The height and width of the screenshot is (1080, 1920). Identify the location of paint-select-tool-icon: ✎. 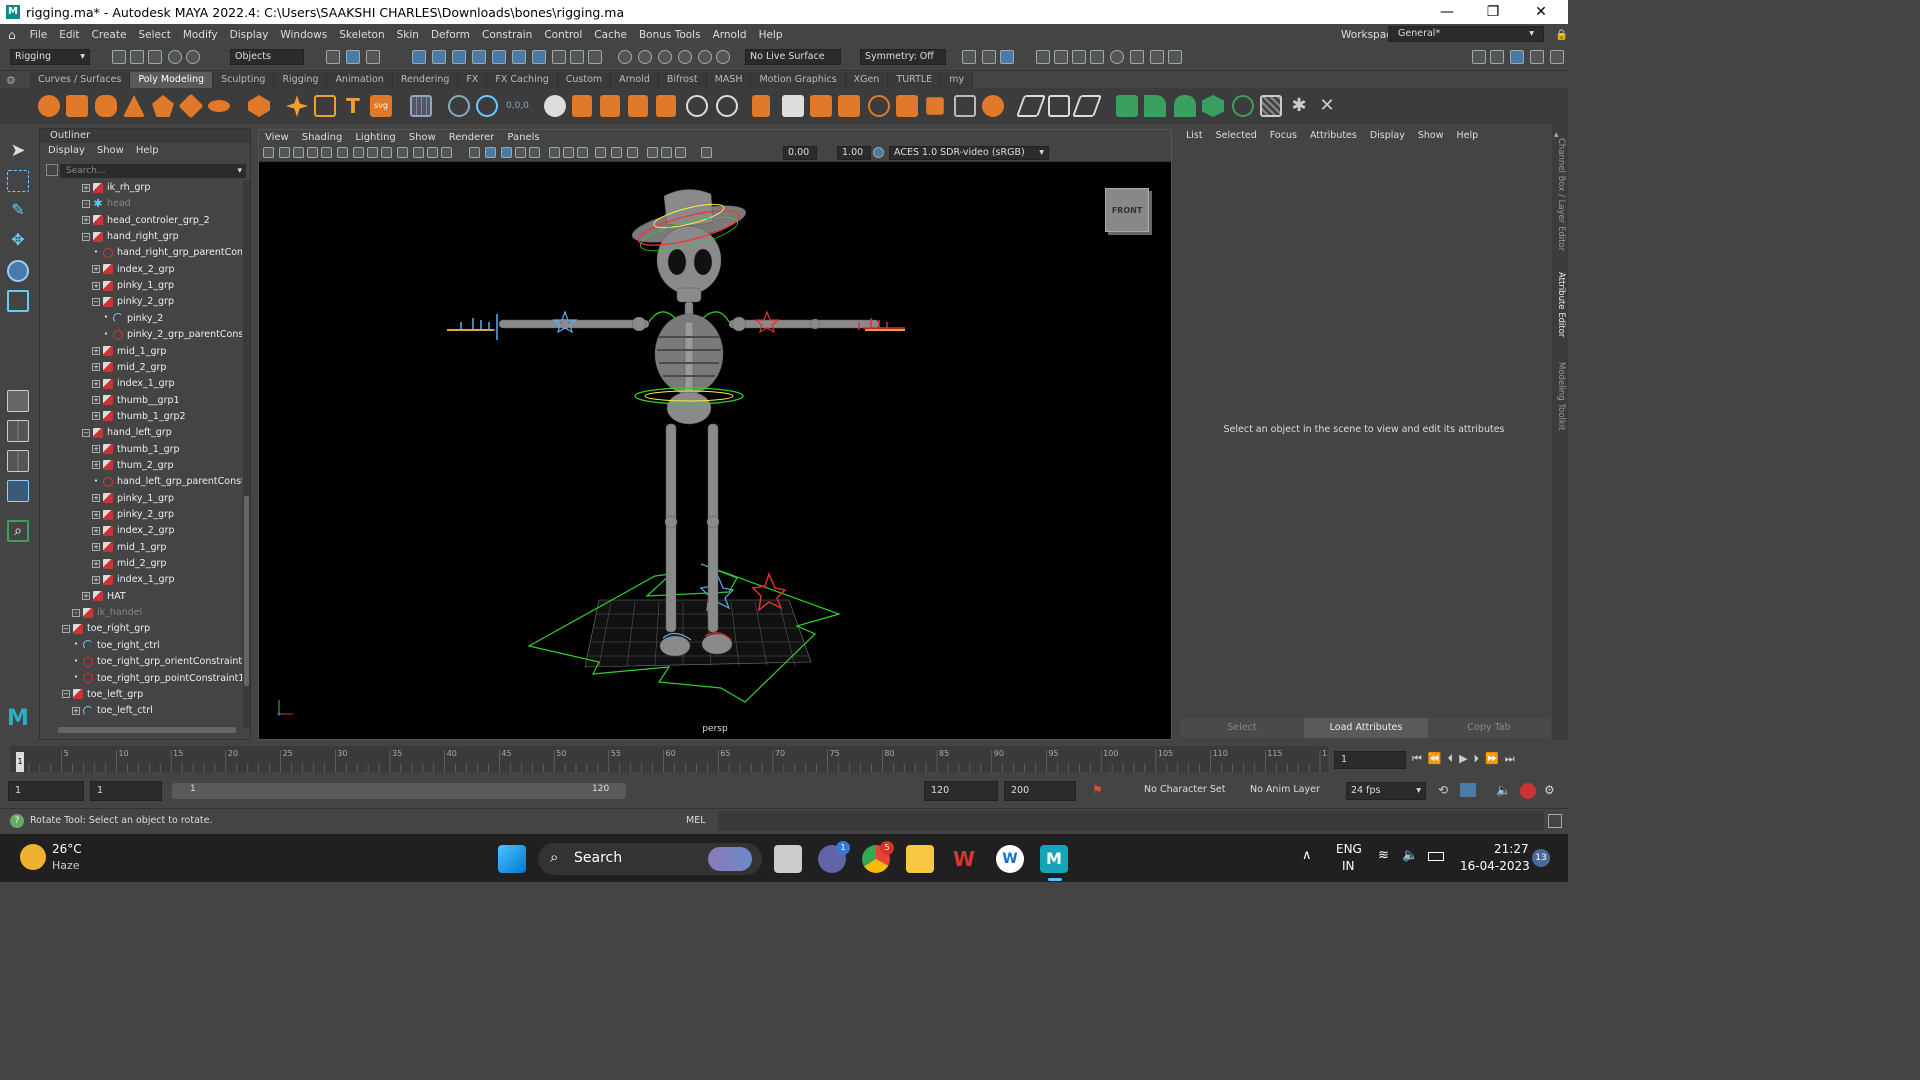
(18, 211).